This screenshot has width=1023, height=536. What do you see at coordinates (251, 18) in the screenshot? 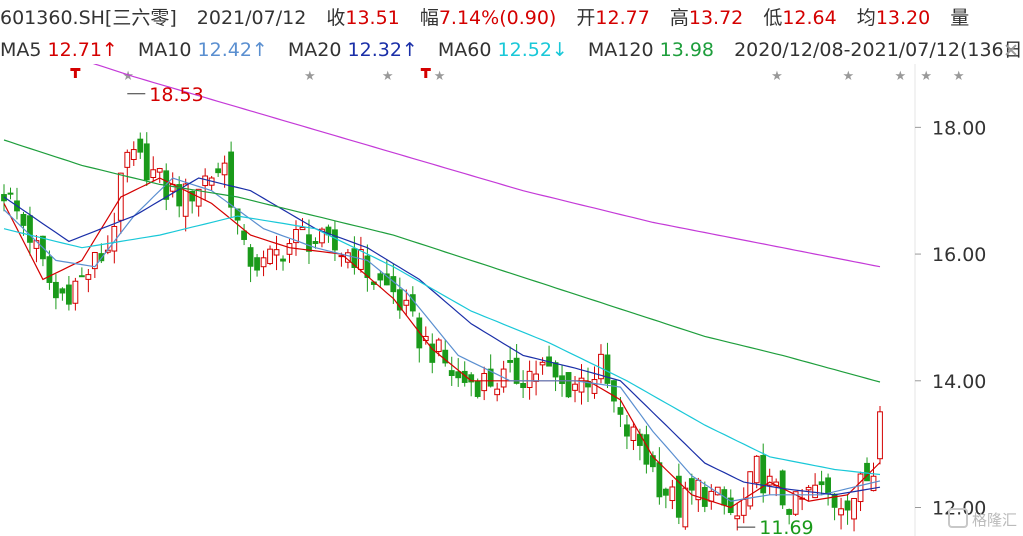
I see `quote-date: 2021/07/12` at bounding box center [251, 18].